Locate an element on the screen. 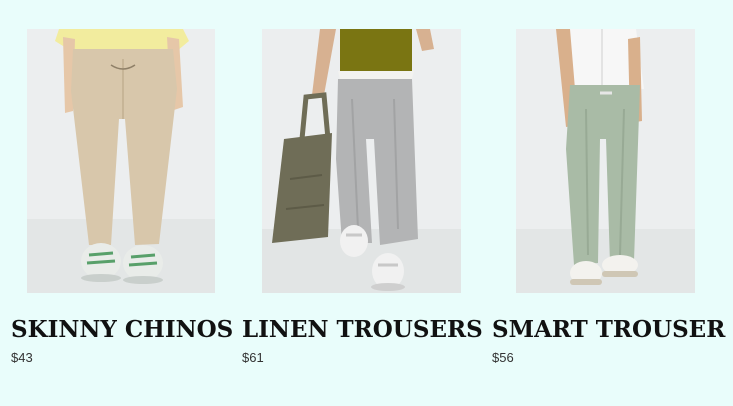 The image size is (733, 406). product-name: SMART TROUSER is located at coordinates (608, 329).